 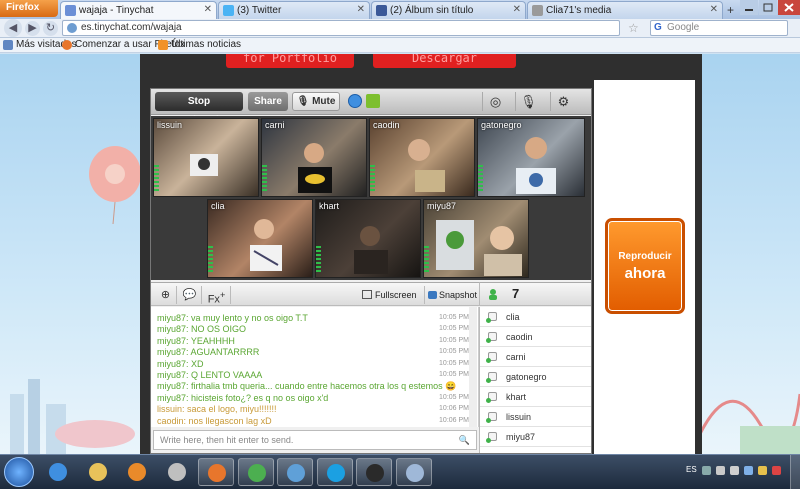 I want to click on tab-tinychat: wajaja - Tinychat ✕, so click(x=138, y=10).